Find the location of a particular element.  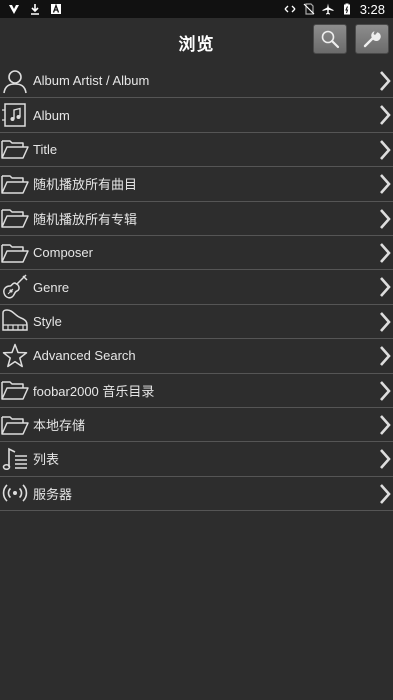

list-item-label: Advanced Search is located at coordinates (84, 356).